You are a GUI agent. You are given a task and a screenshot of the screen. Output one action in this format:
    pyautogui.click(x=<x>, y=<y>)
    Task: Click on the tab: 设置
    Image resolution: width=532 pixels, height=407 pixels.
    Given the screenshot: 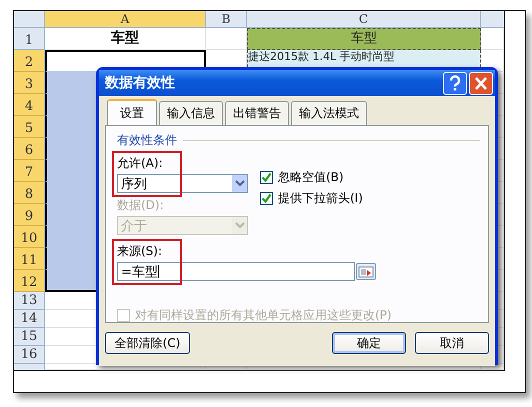 What is the action you would take?
    pyautogui.click(x=132, y=112)
    